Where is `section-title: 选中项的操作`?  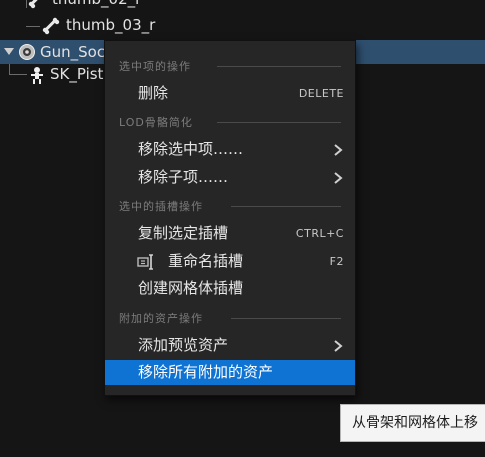 section-title: 选中项的操作 is located at coordinates (155, 66).